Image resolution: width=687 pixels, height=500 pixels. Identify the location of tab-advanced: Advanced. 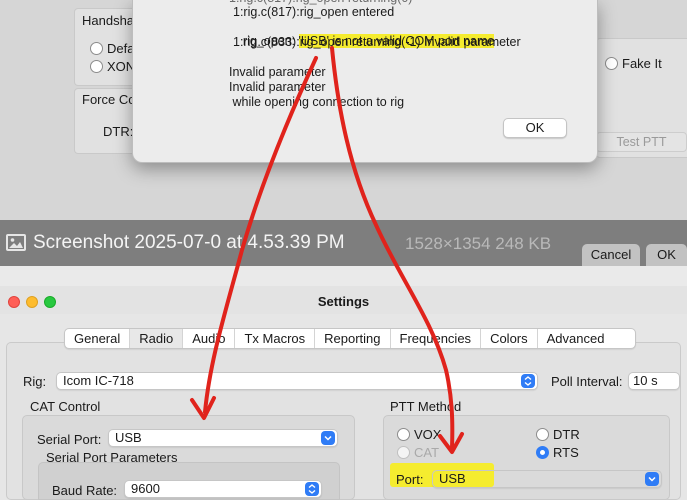
(576, 338).